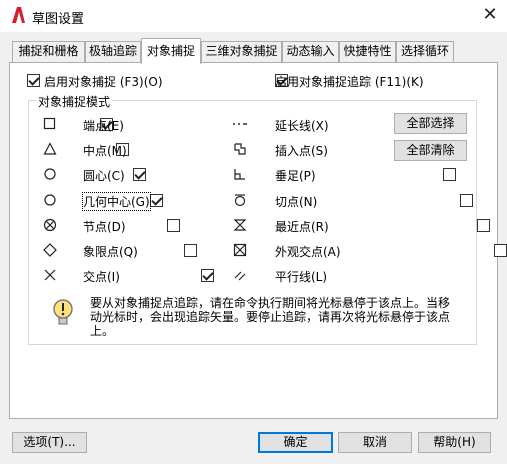  What do you see at coordinates (207, 275) in the screenshot?
I see `intersection-checkbox` at bounding box center [207, 275].